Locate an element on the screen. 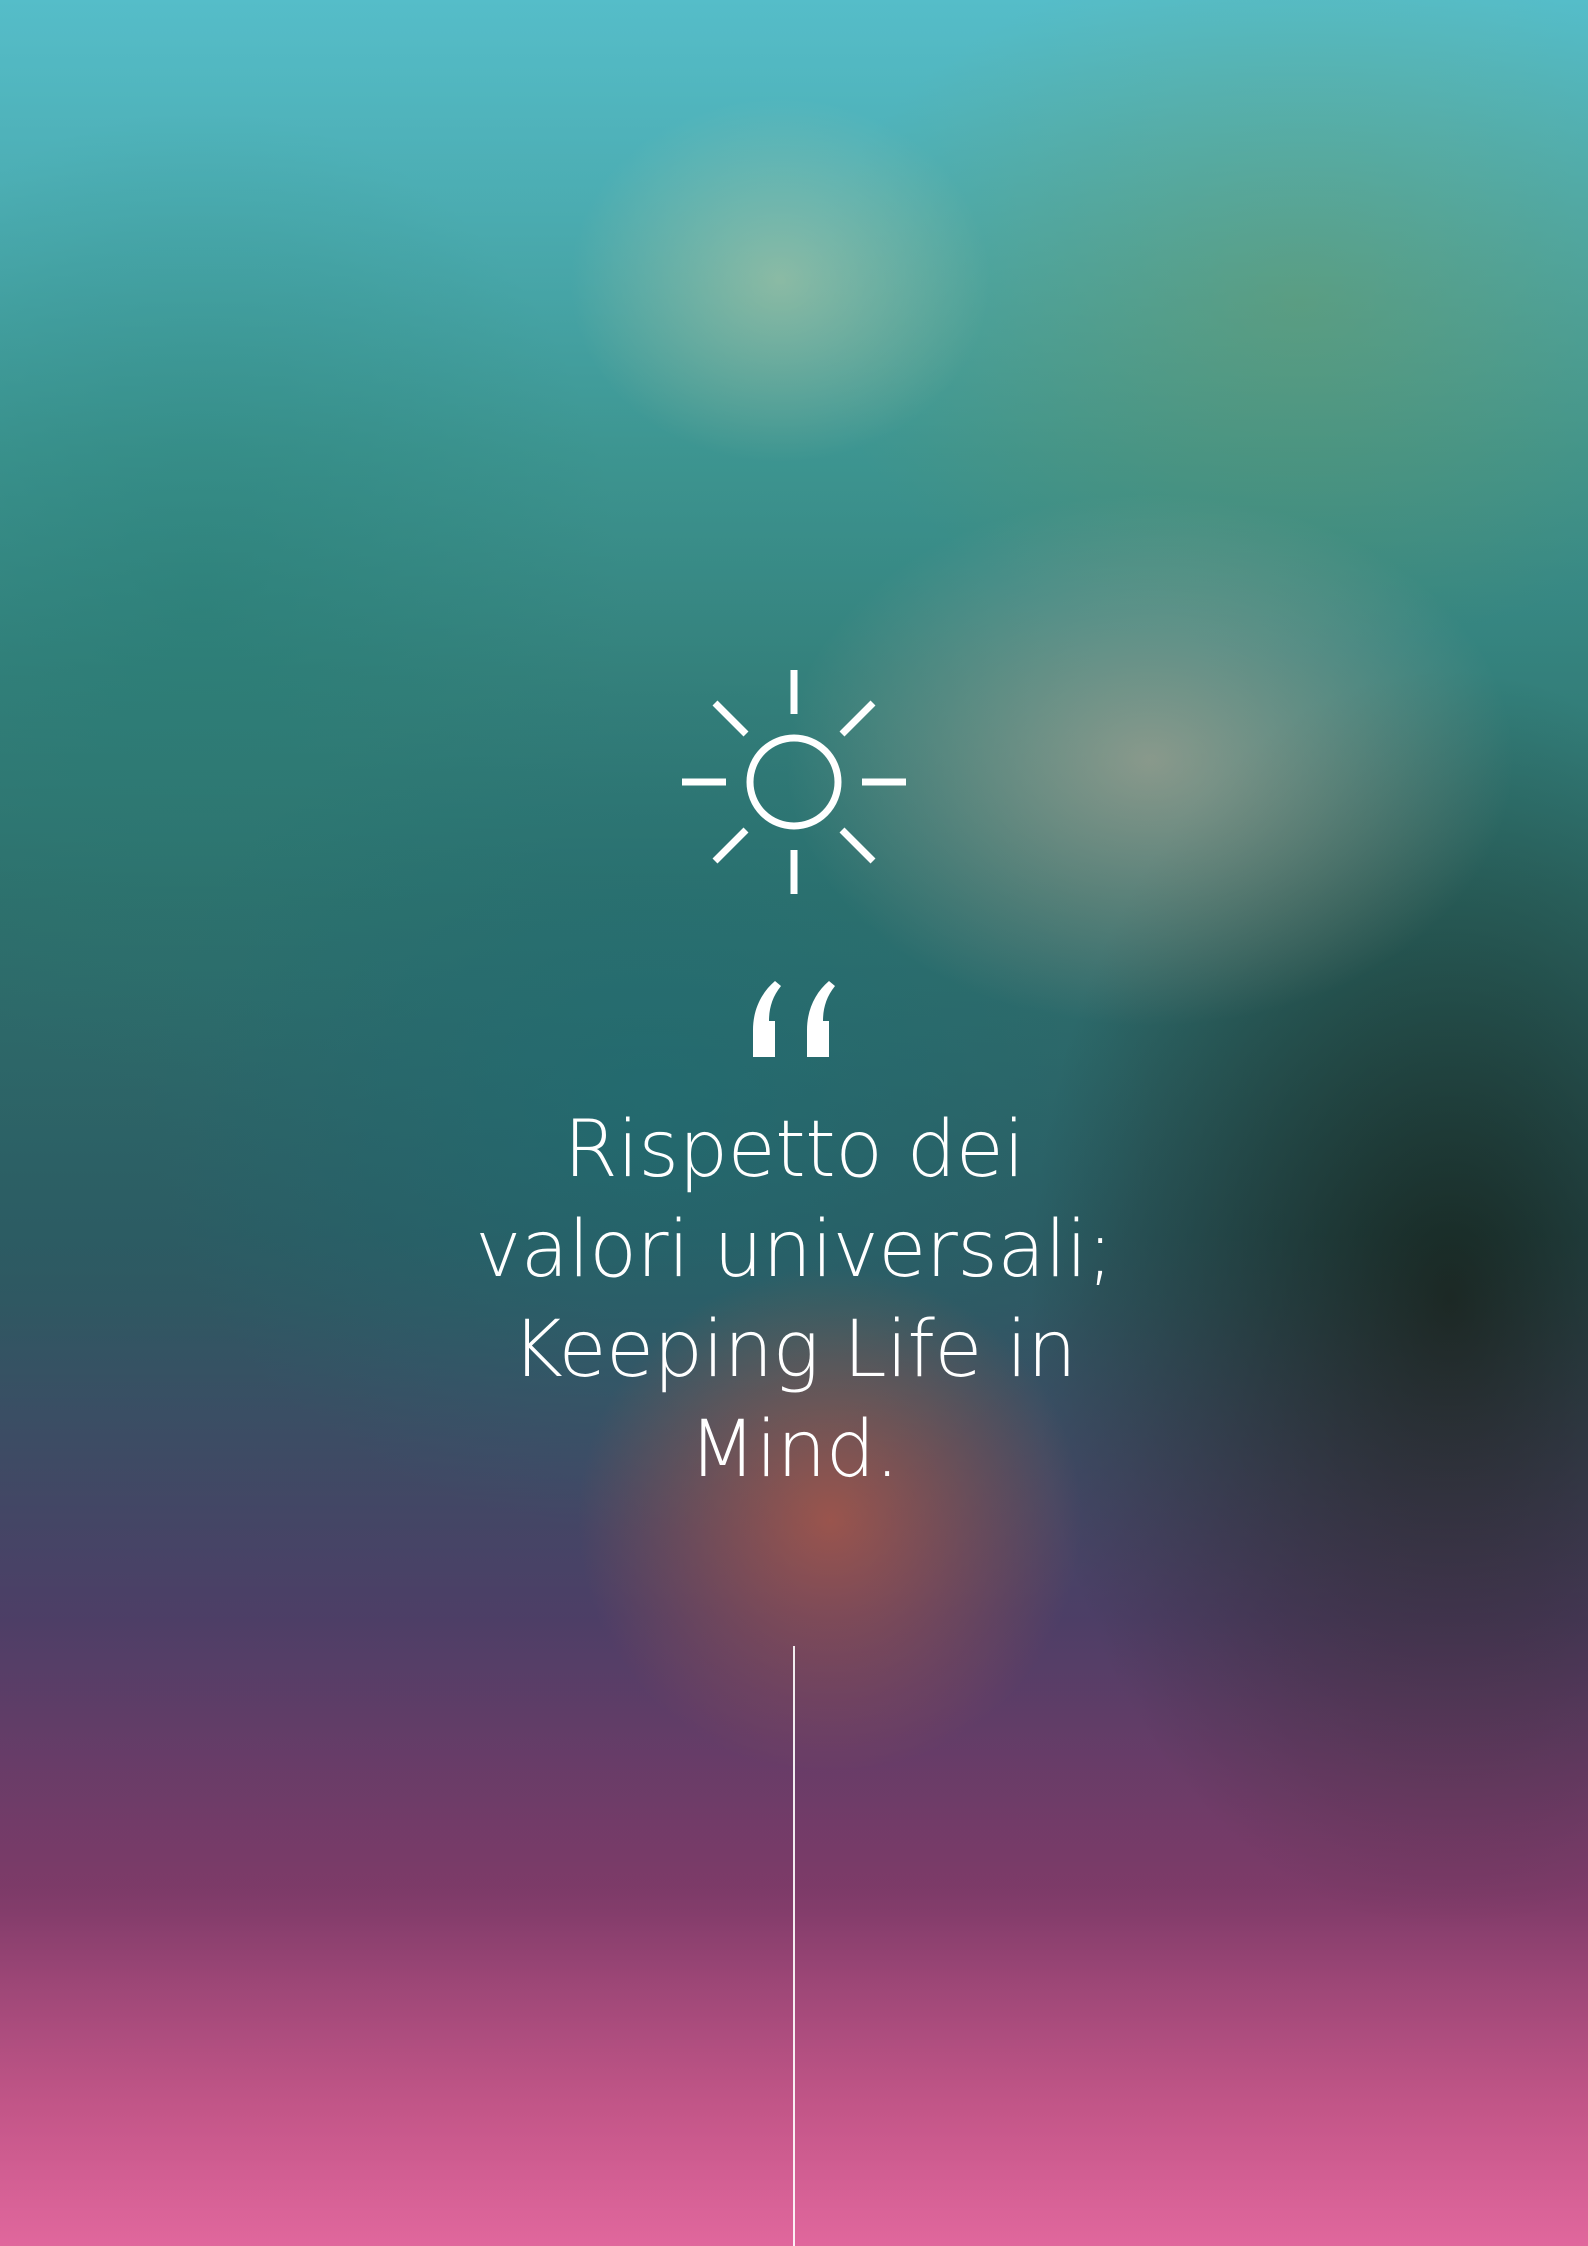 This screenshot has width=1588, height=2246. vertical-divider is located at coordinates (794, 1946).